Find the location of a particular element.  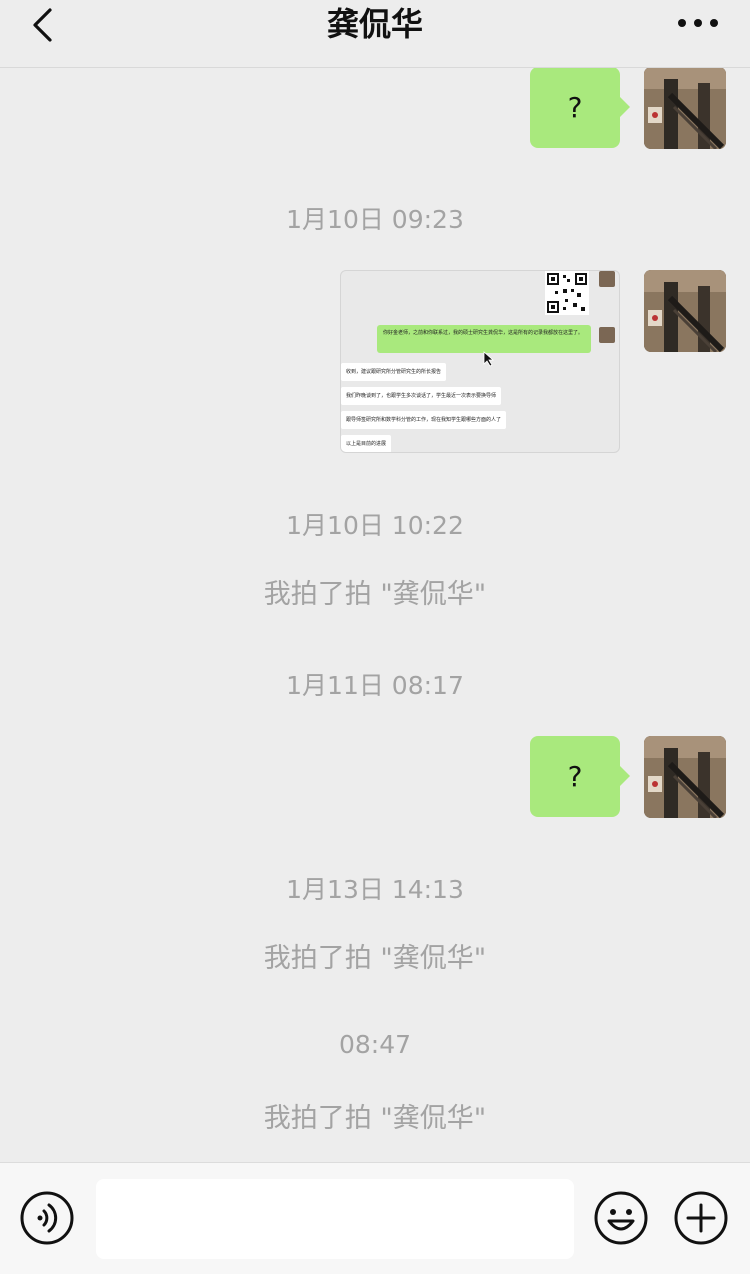

thumbnail-green-bubble: 你好金老师，之前和你联系过，我的硕士研究生龚侃华，这是所有的记录我都放在这里了。 is located at coordinates (484, 339).